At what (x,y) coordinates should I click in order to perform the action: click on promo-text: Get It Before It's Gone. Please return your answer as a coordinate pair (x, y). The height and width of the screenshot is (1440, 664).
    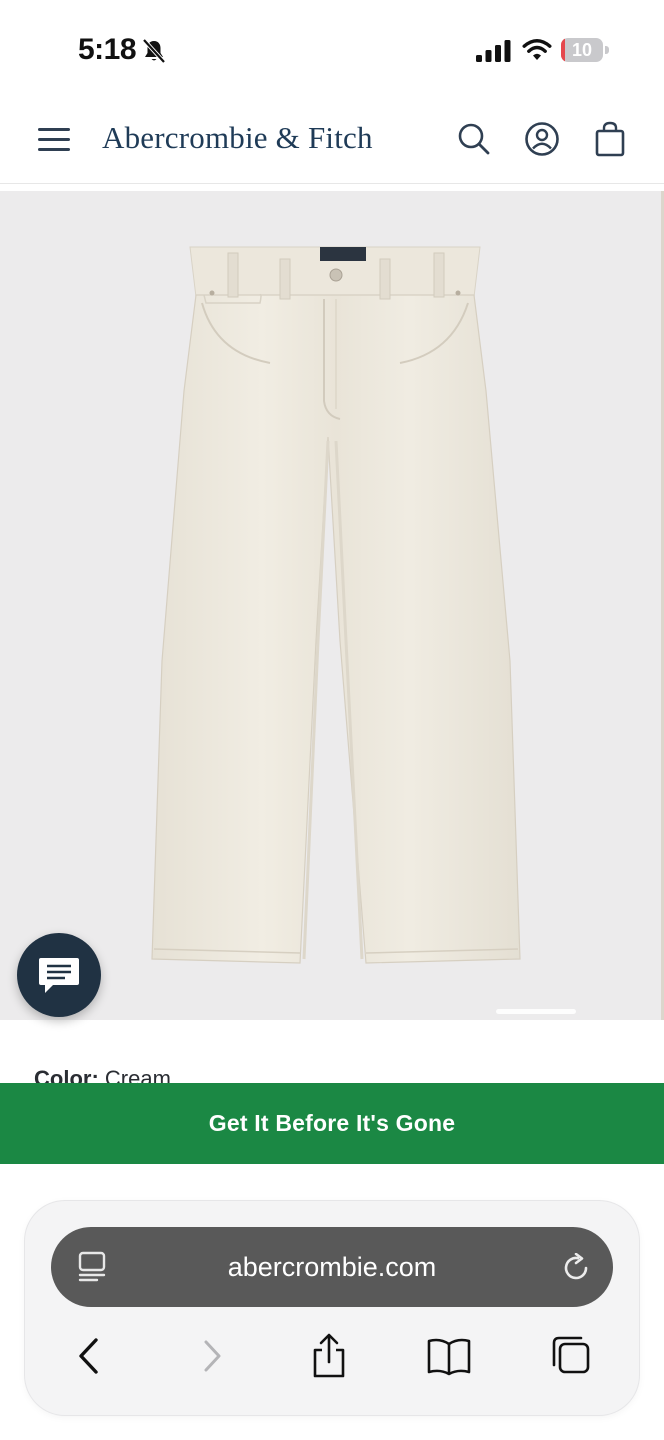
    Looking at the image, I should click on (332, 1123).